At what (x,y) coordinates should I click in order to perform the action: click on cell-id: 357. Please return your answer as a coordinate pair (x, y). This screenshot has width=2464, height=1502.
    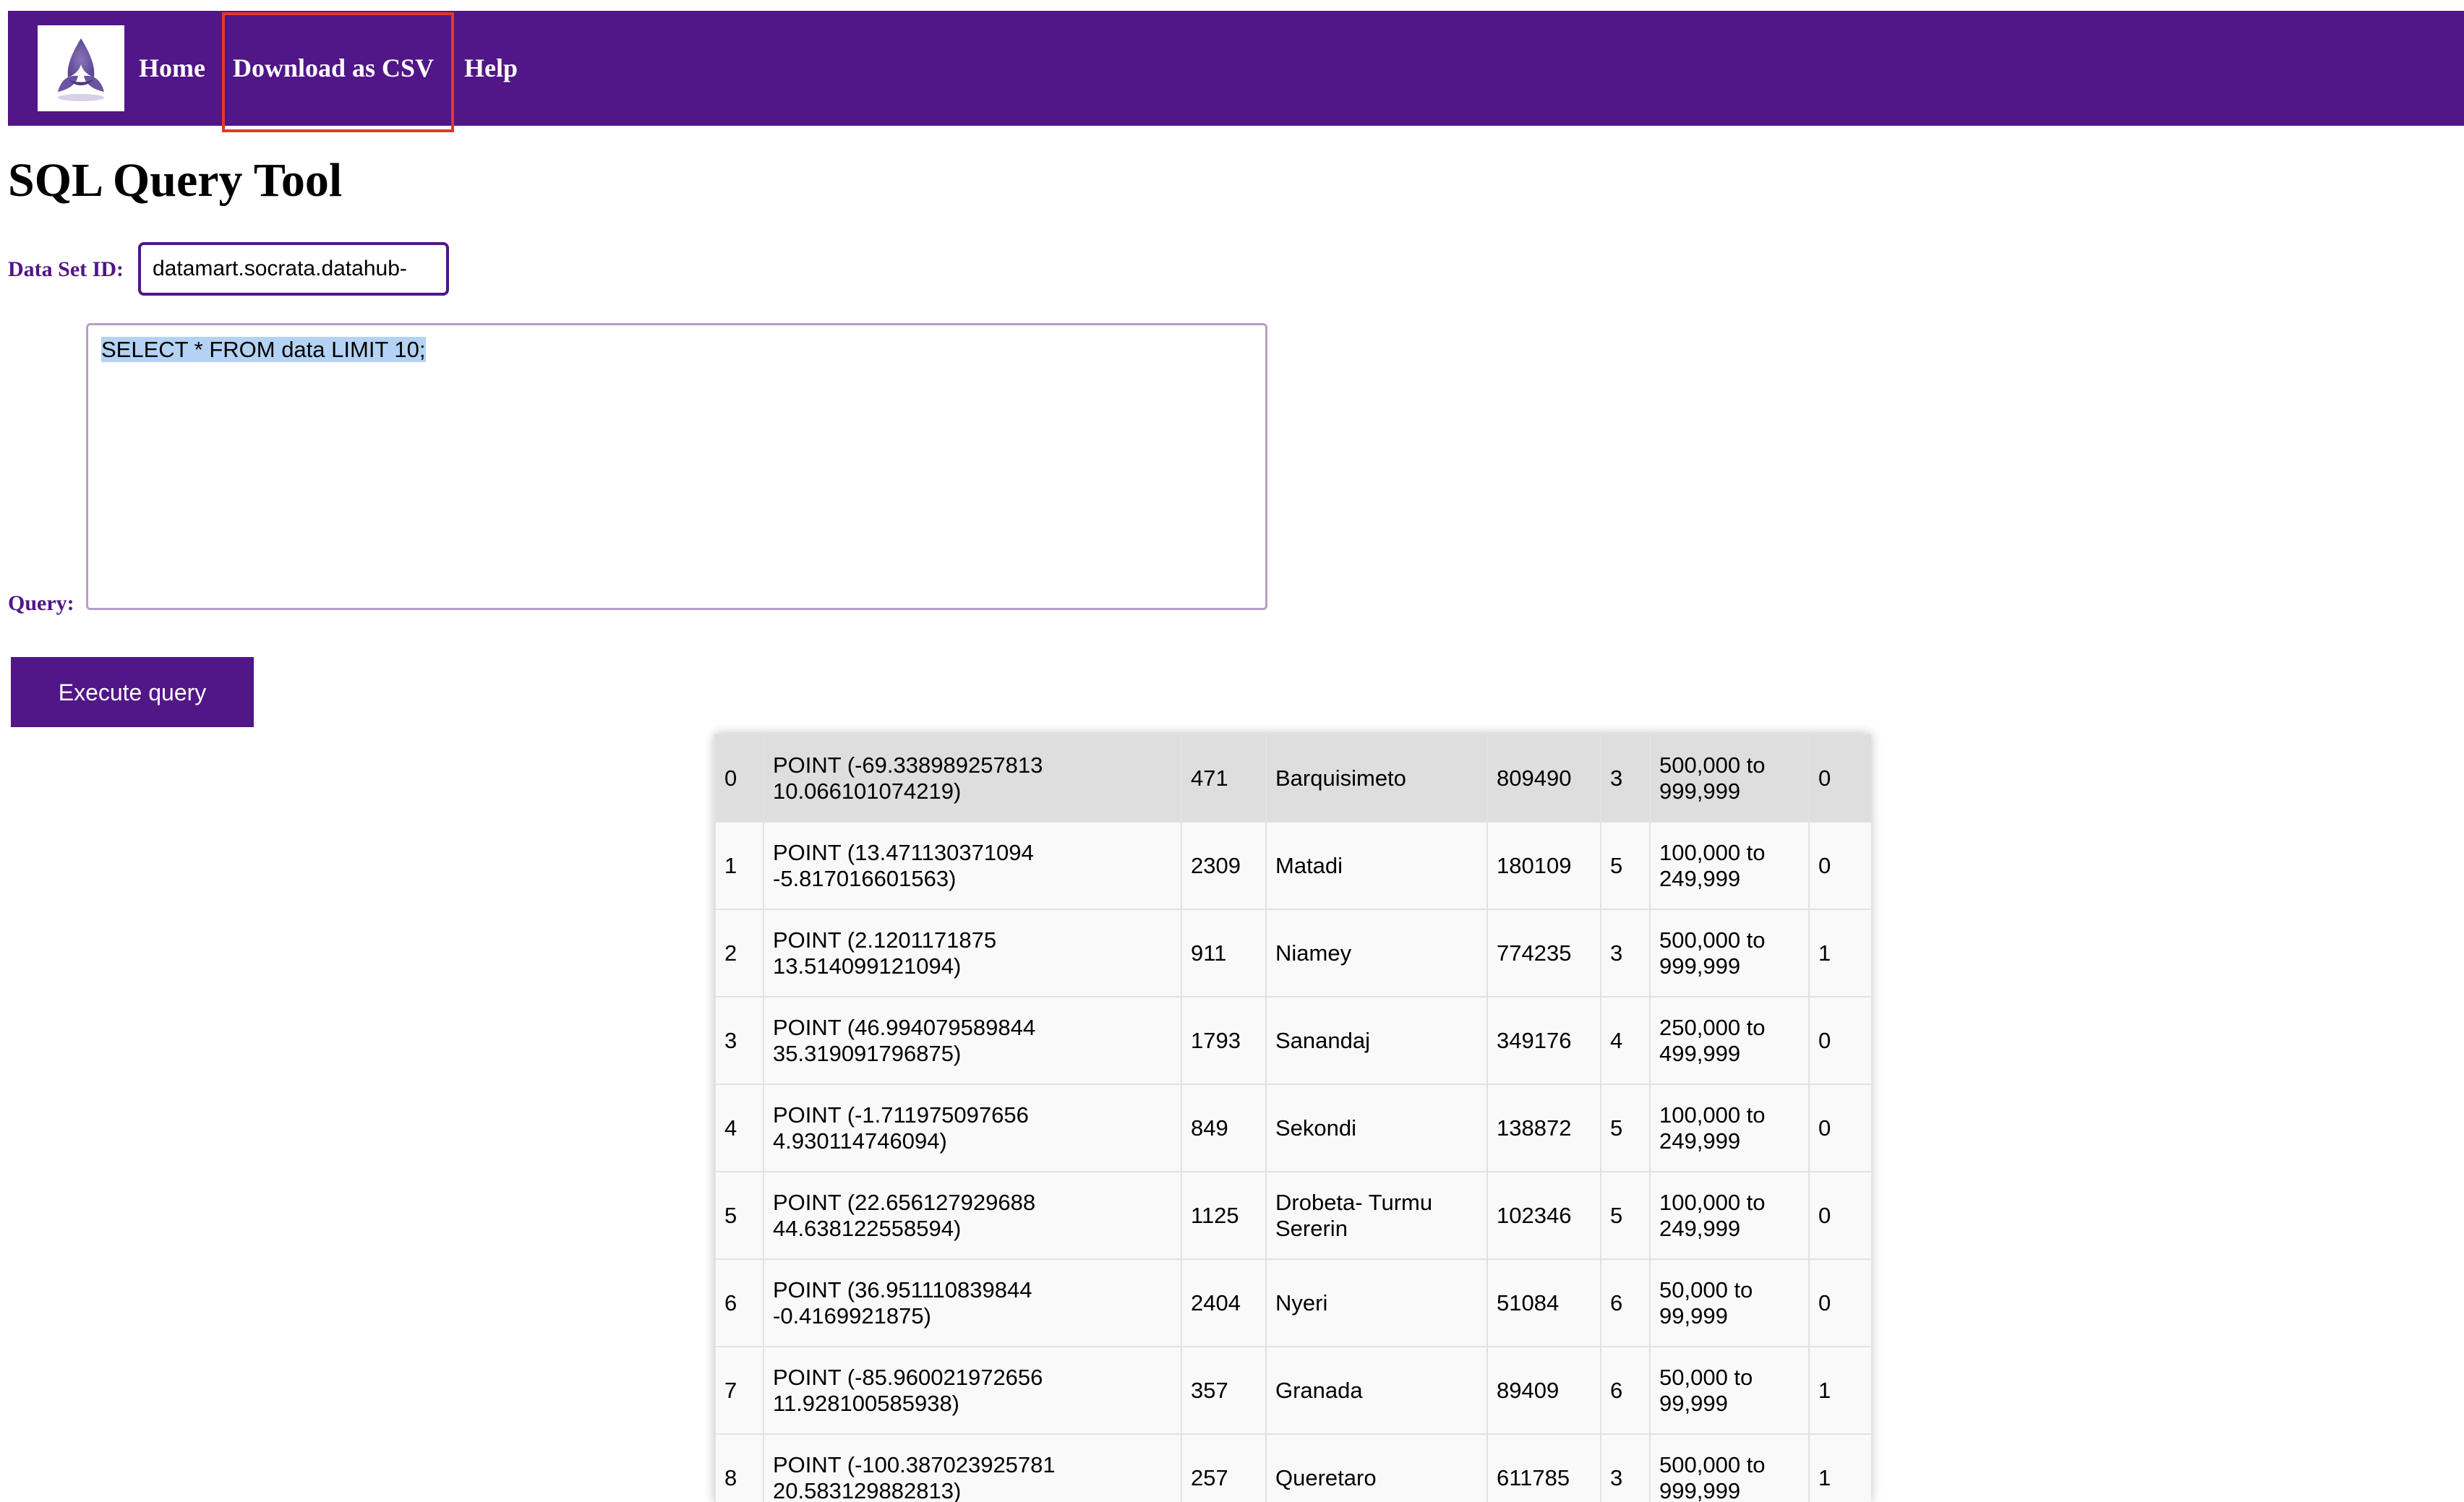
    Looking at the image, I should click on (1224, 1390).